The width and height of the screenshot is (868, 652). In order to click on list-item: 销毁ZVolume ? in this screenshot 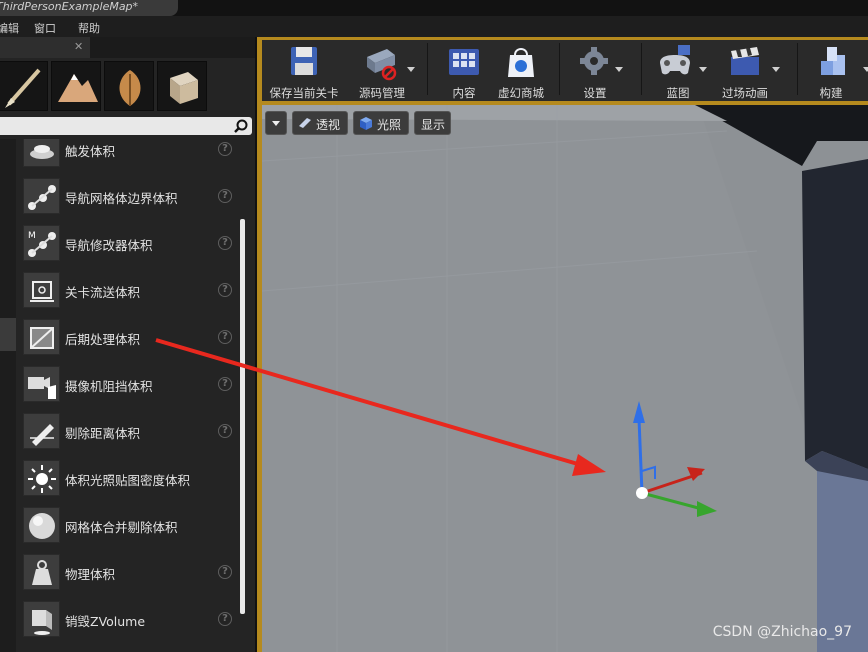, I will do `click(127, 618)`.